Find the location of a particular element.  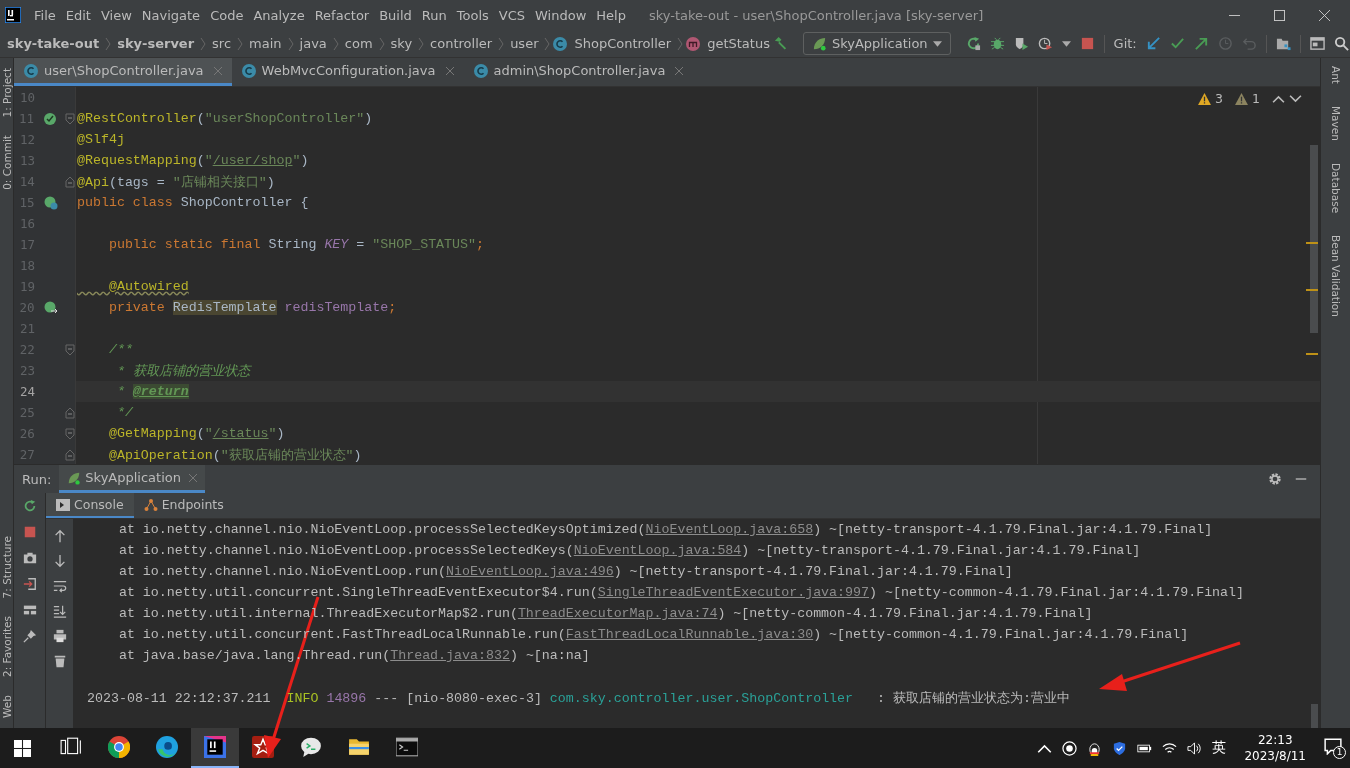

tool-window-tab: 7: Structure is located at coordinates (6, 567).